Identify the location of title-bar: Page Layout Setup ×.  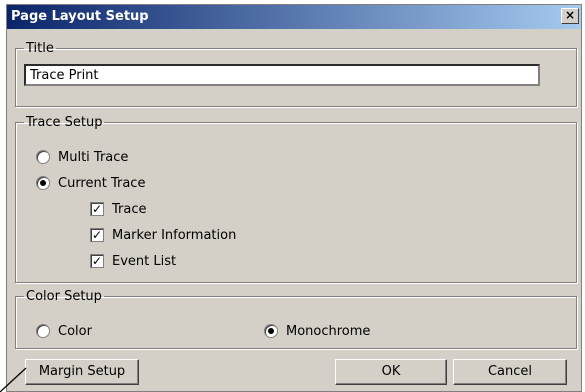
(294, 17).